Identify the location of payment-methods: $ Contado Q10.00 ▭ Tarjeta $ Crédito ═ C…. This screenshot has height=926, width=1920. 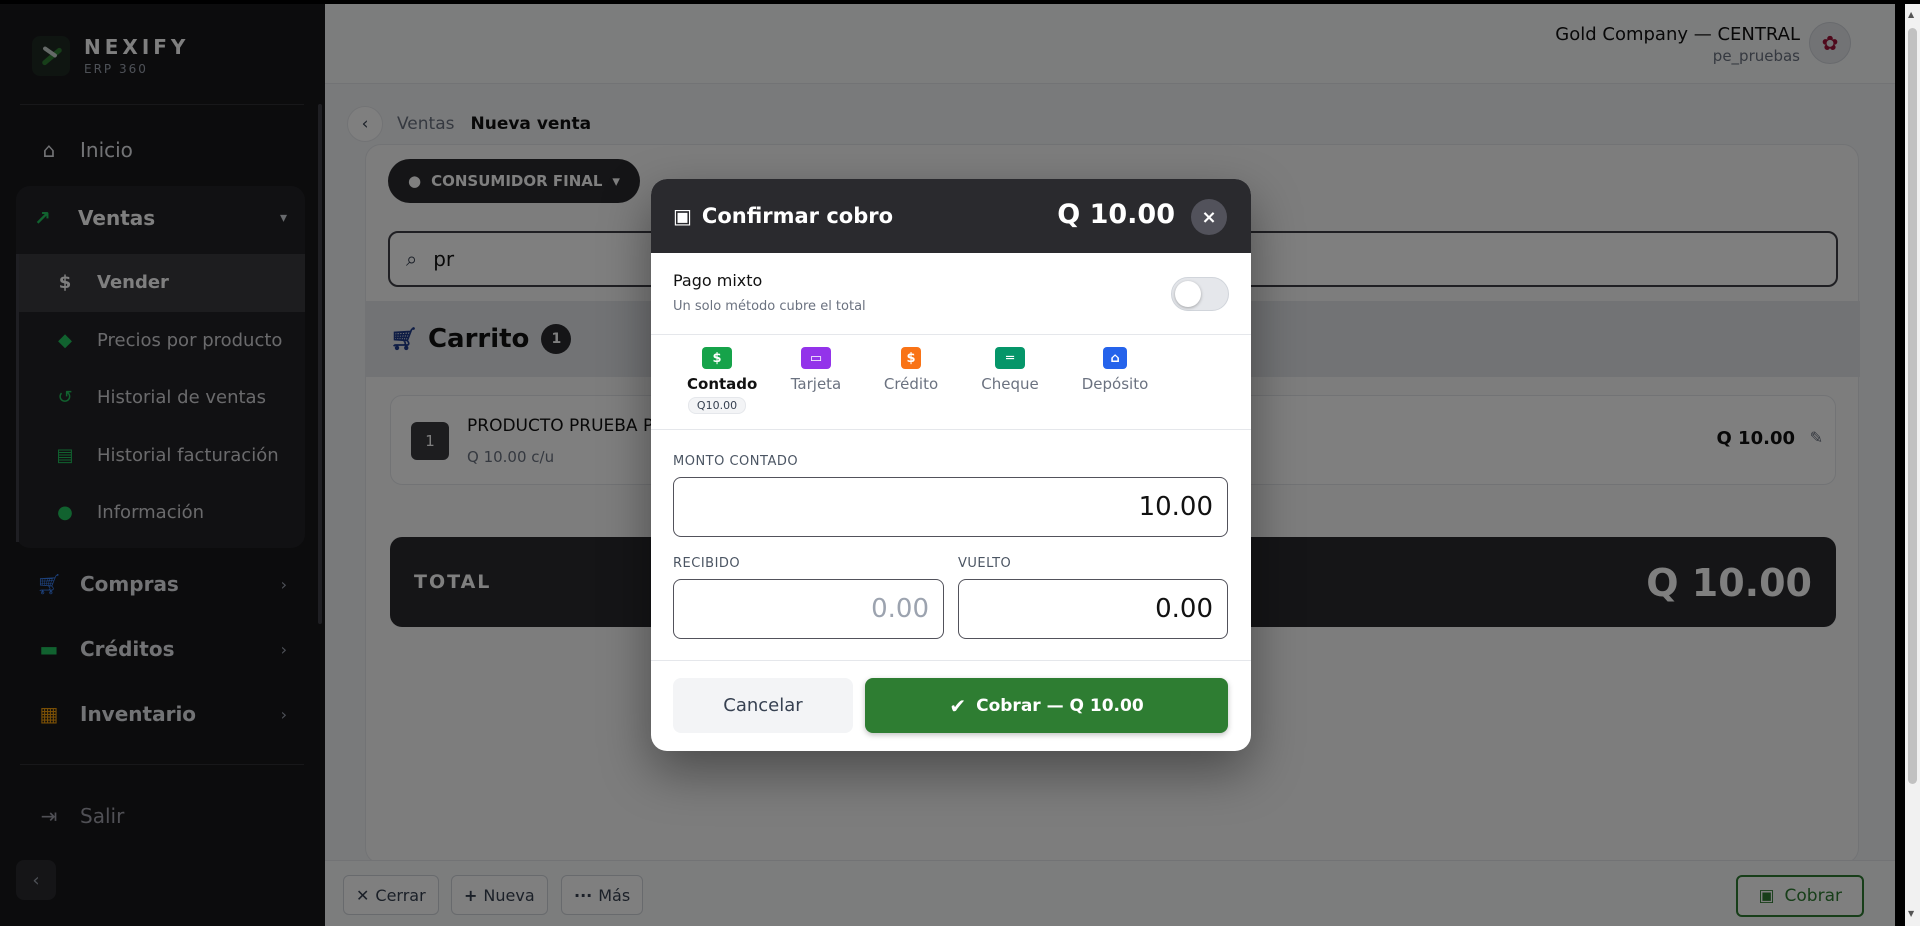
(951, 382).